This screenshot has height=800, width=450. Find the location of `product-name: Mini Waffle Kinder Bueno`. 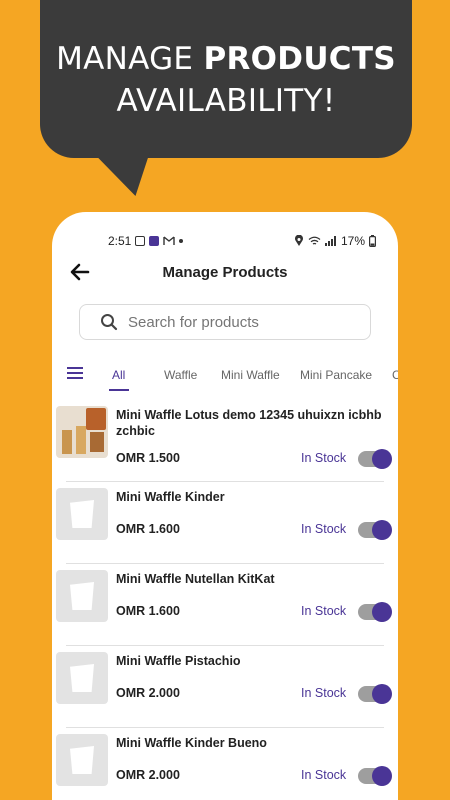

product-name: Mini Waffle Kinder Bueno is located at coordinates (191, 743).